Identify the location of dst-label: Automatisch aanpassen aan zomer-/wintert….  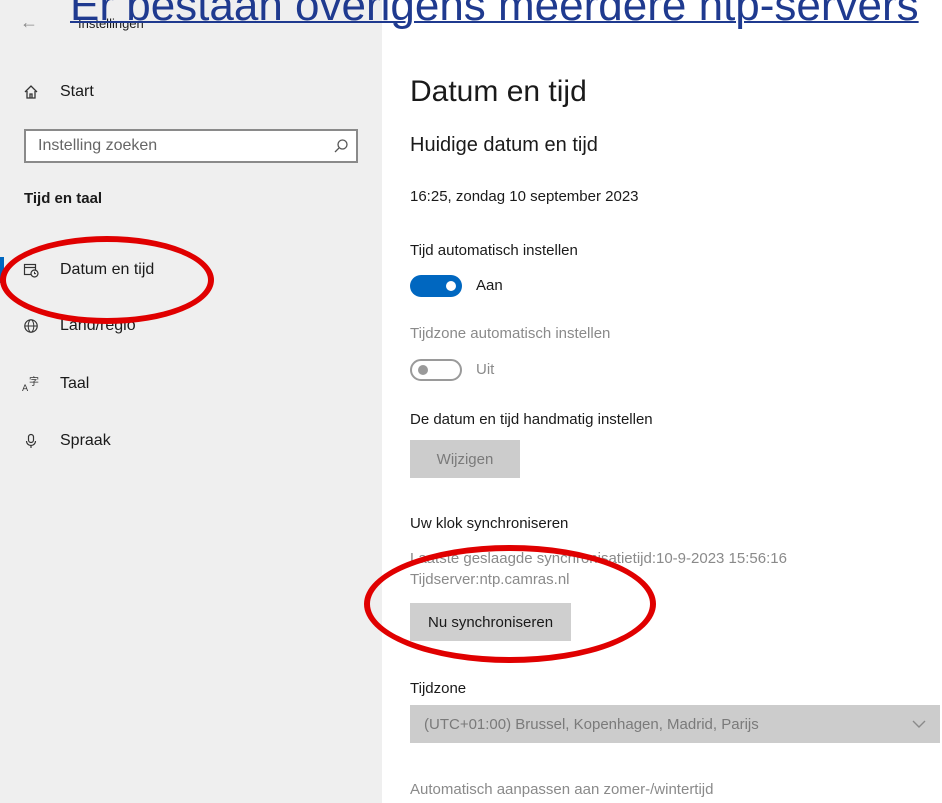
(562, 789).